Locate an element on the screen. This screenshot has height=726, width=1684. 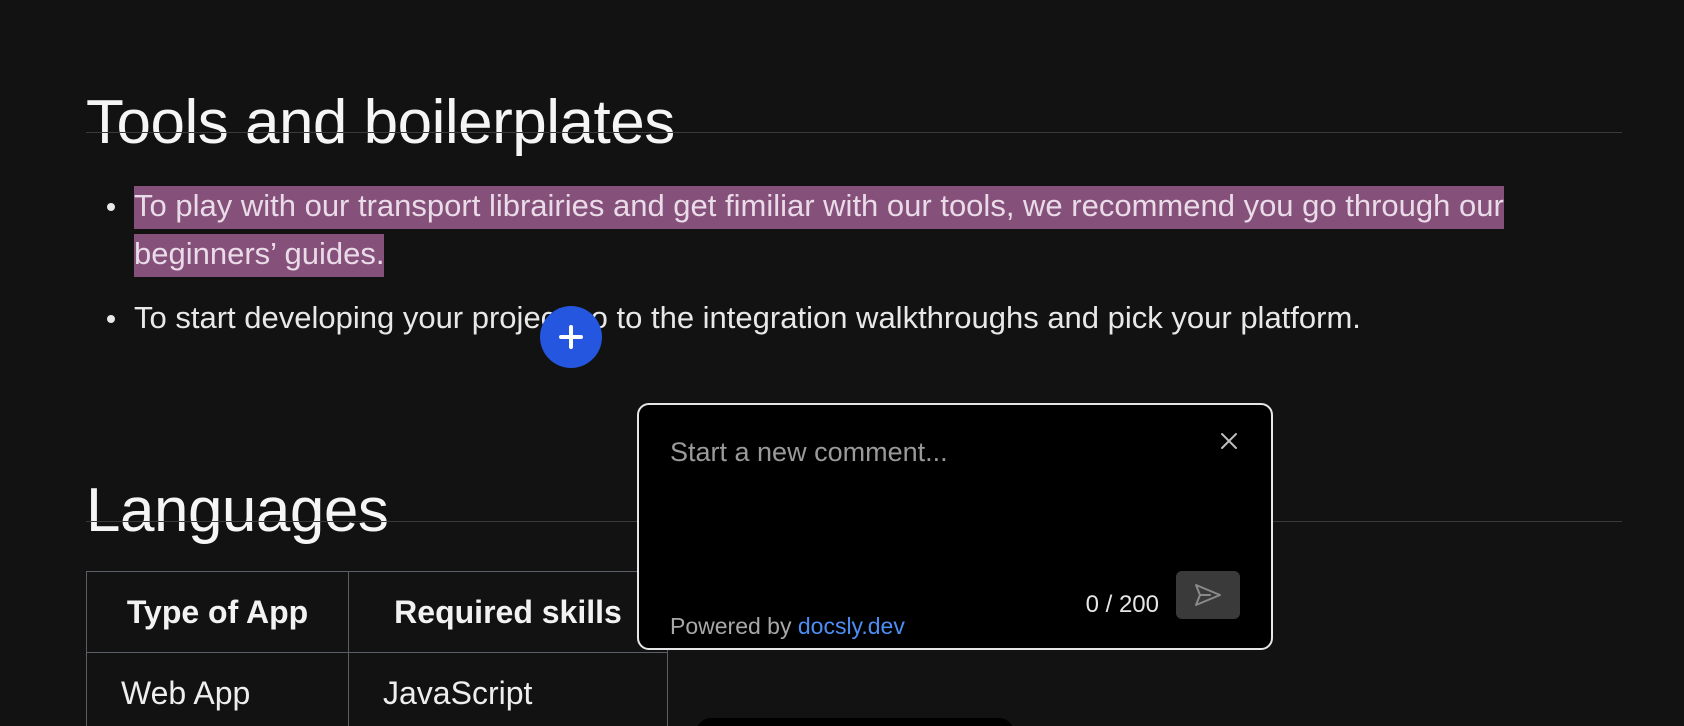
table-header-row: Type of App Required skills is located at coordinates (377, 612).